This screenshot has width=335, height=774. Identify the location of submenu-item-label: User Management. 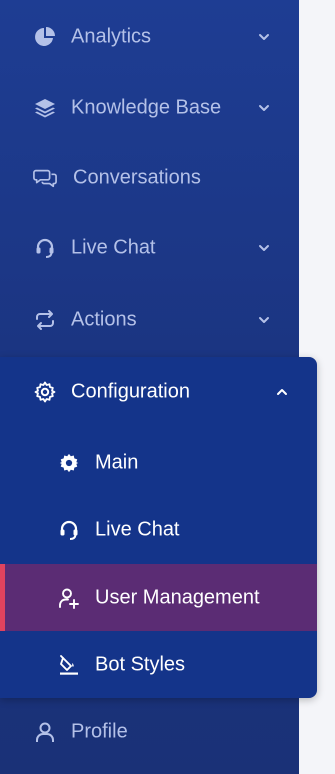
(177, 597).